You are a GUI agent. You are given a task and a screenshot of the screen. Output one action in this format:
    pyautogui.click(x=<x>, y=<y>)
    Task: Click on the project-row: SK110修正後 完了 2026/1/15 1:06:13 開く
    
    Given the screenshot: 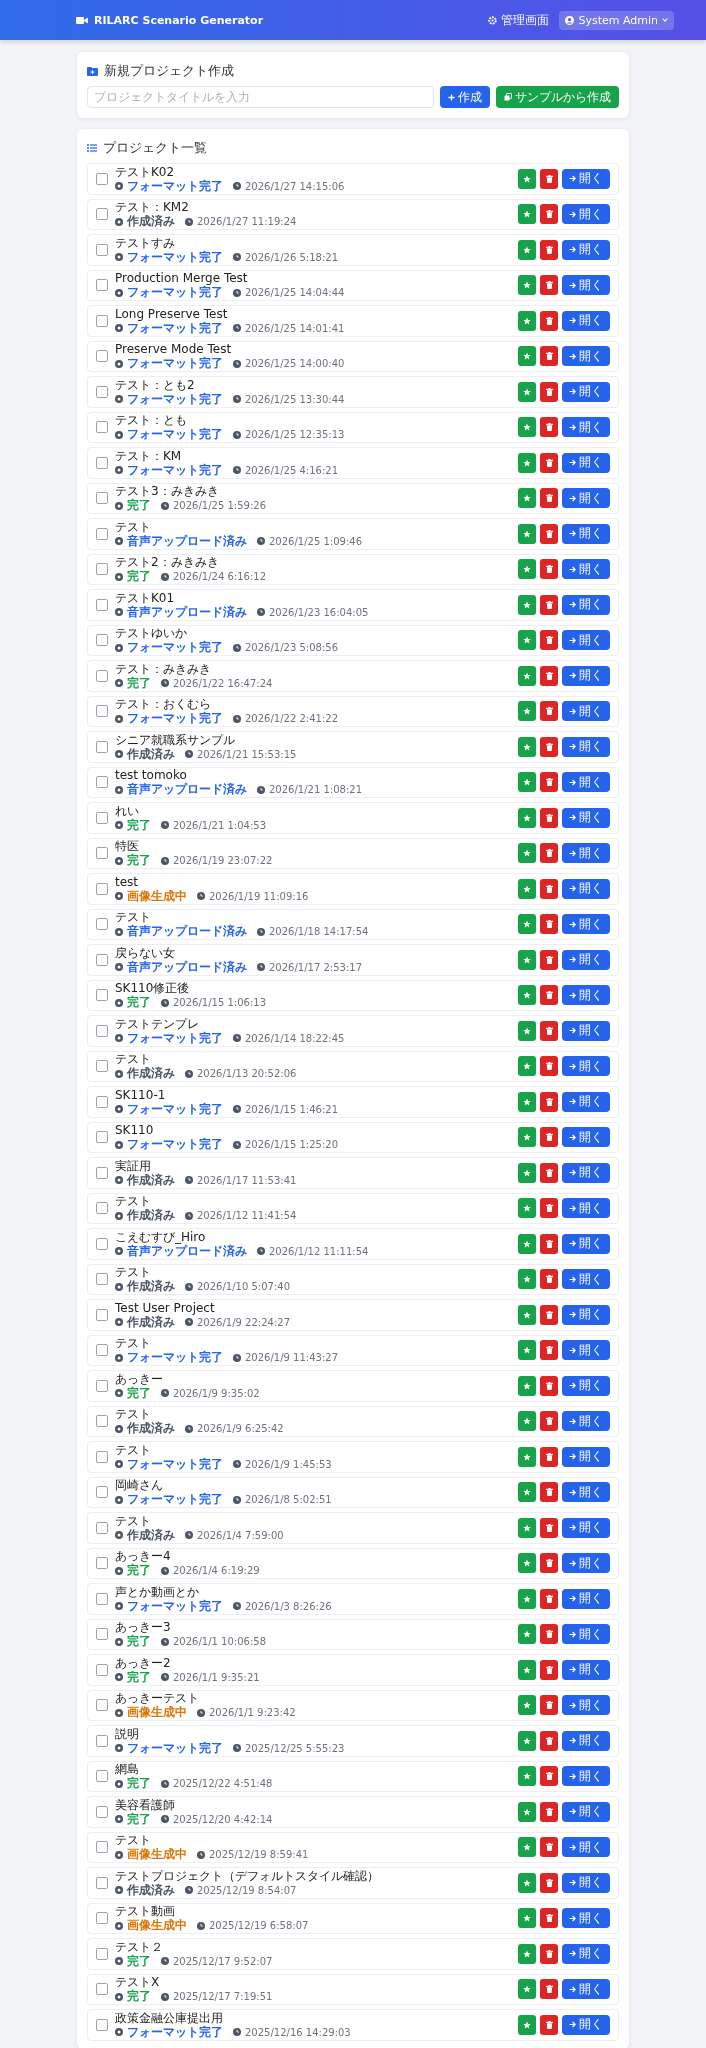 What is the action you would take?
    pyautogui.click(x=353, y=995)
    